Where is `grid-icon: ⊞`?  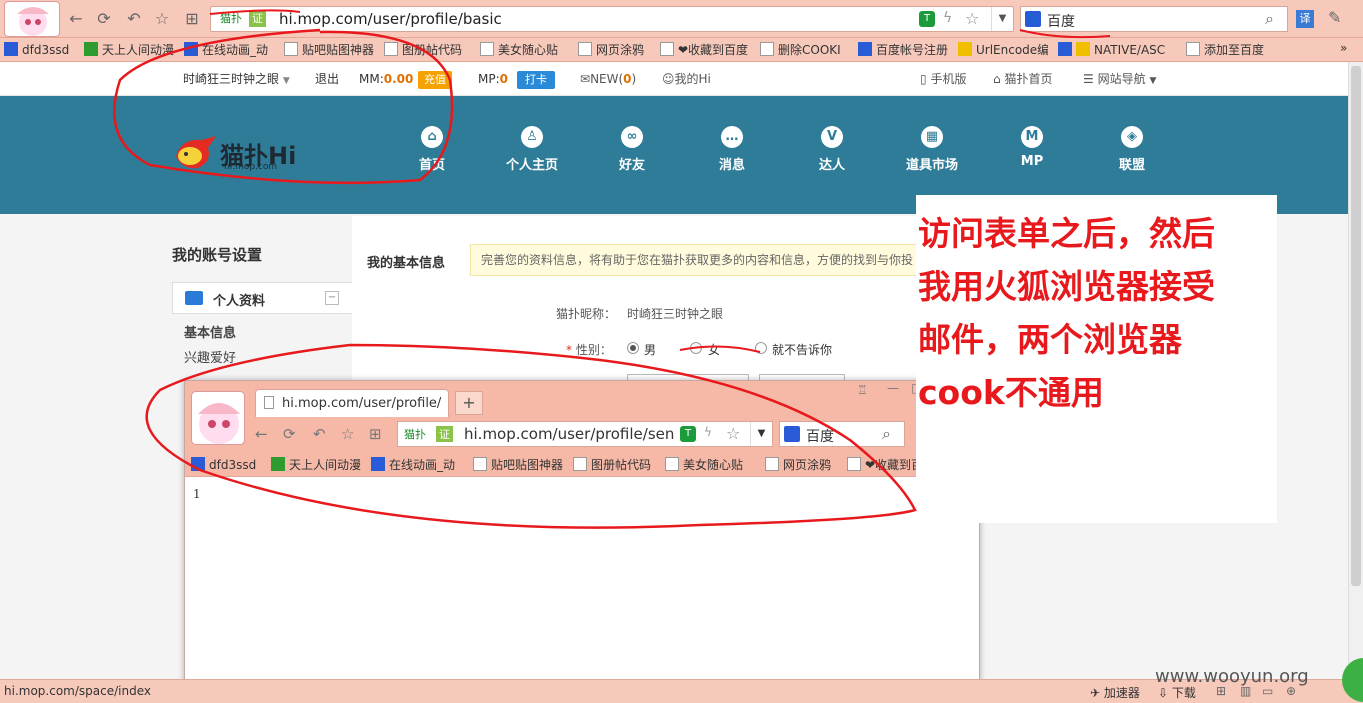 grid-icon: ⊞ is located at coordinates (1221, 691).